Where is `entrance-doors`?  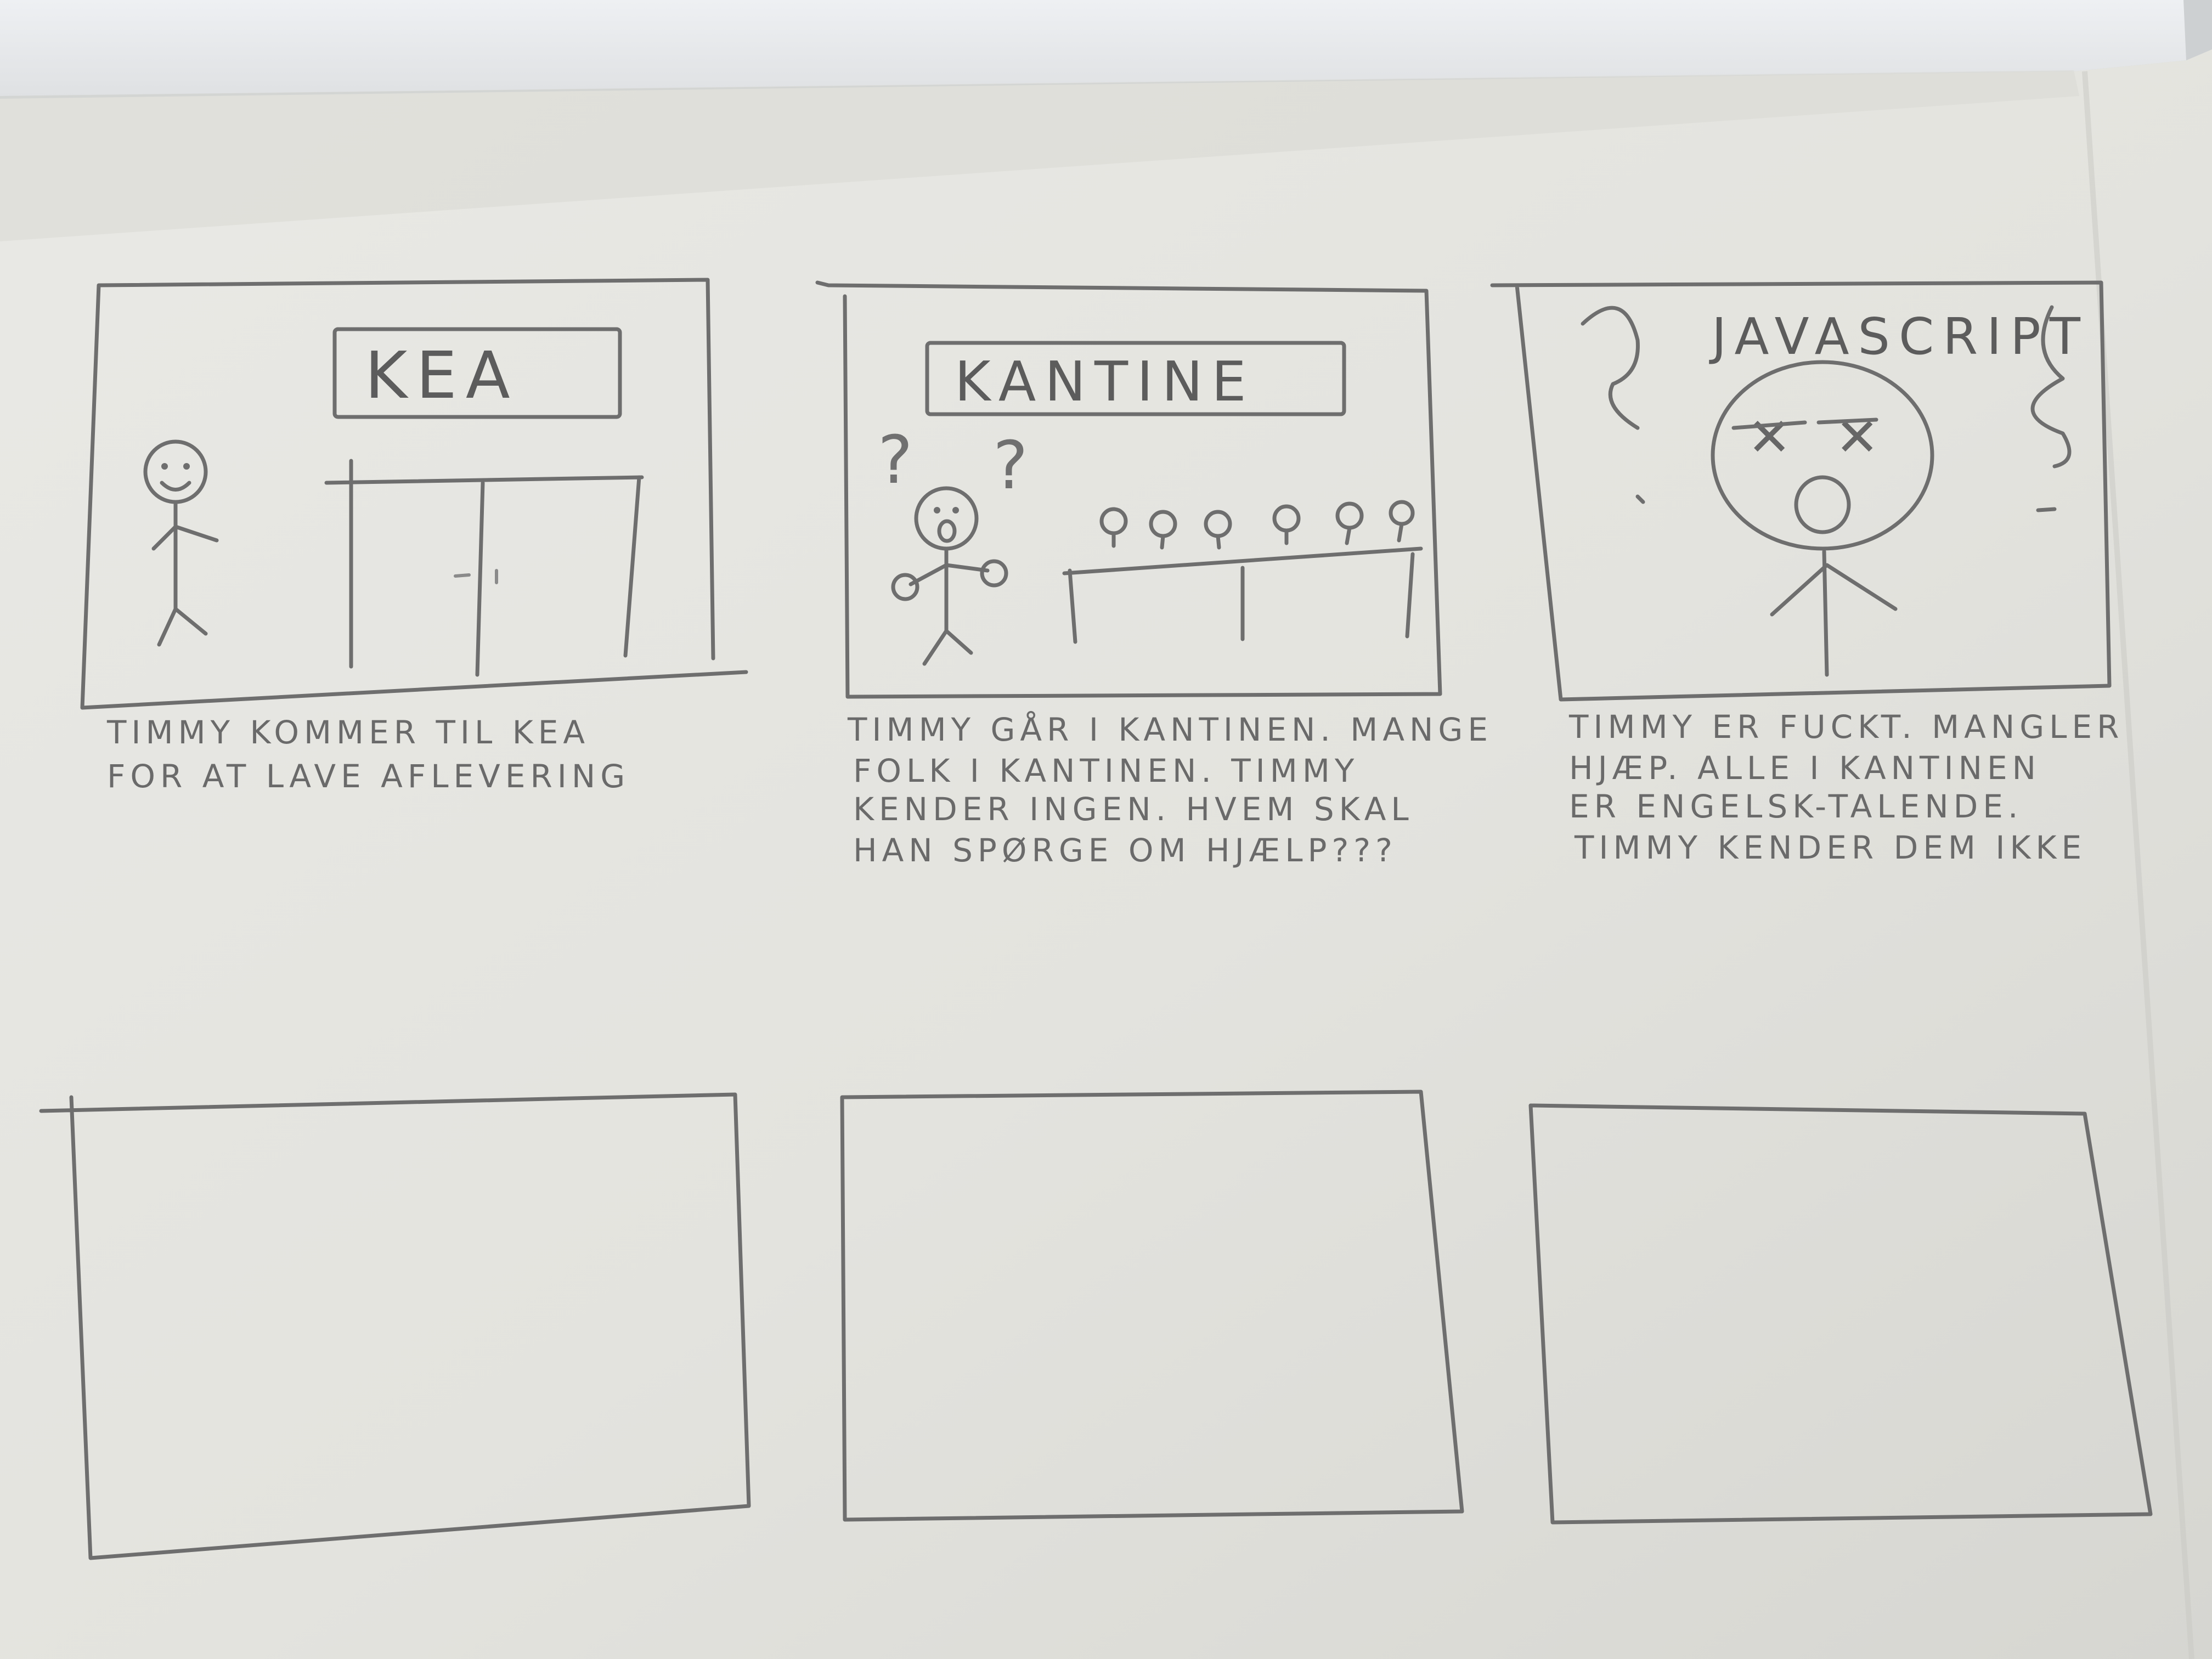
entrance-doors is located at coordinates (484, 568).